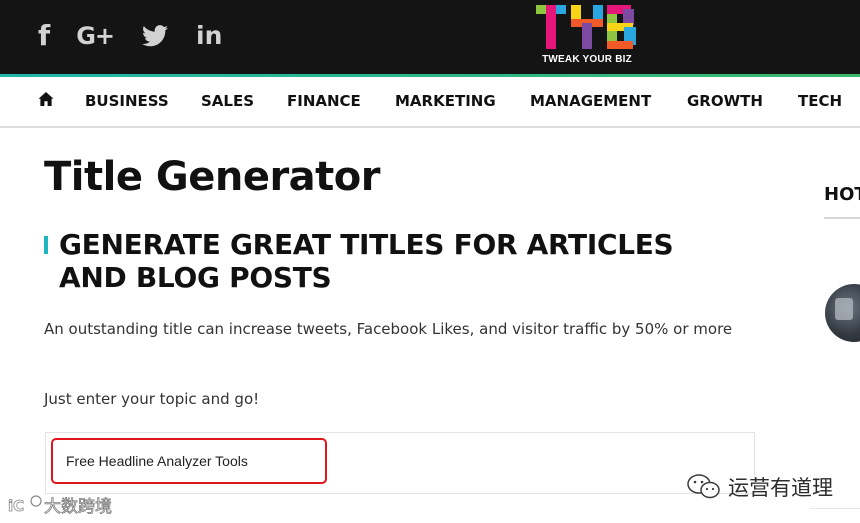 Image resolution: width=860 pixels, height=523 pixels. I want to click on svg-text: iC, so click(16, 506).